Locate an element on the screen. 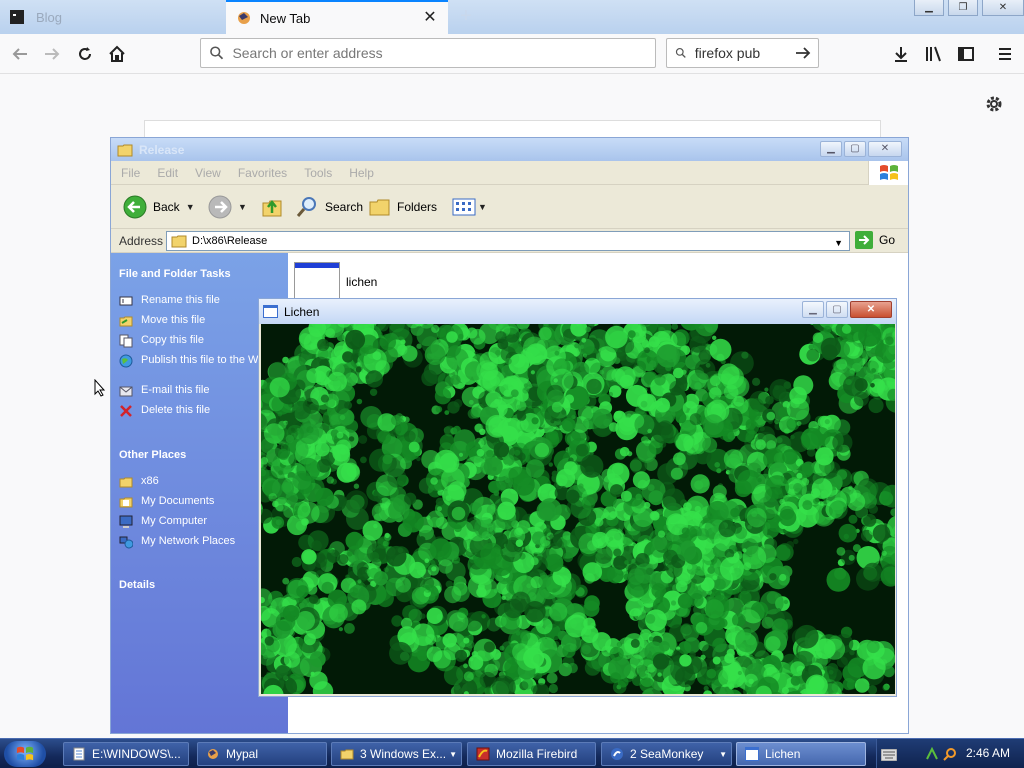 The width and height of the screenshot is (1024, 768). menu-file: File is located at coordinates (130, 173).